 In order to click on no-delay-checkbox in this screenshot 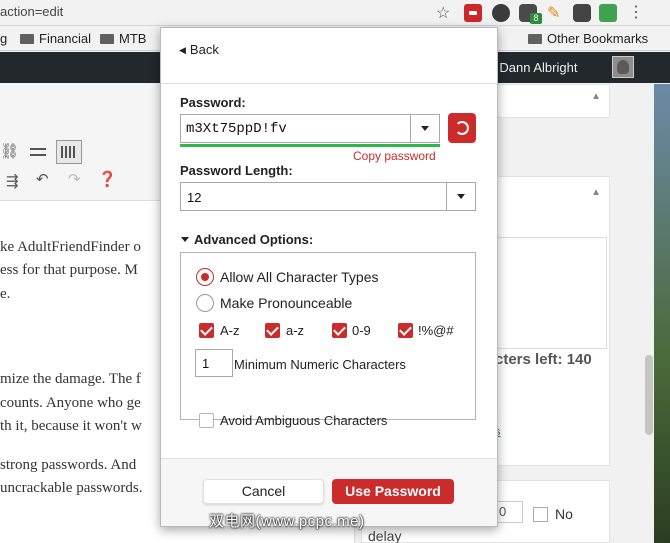, I will do `click(540, 514)`.